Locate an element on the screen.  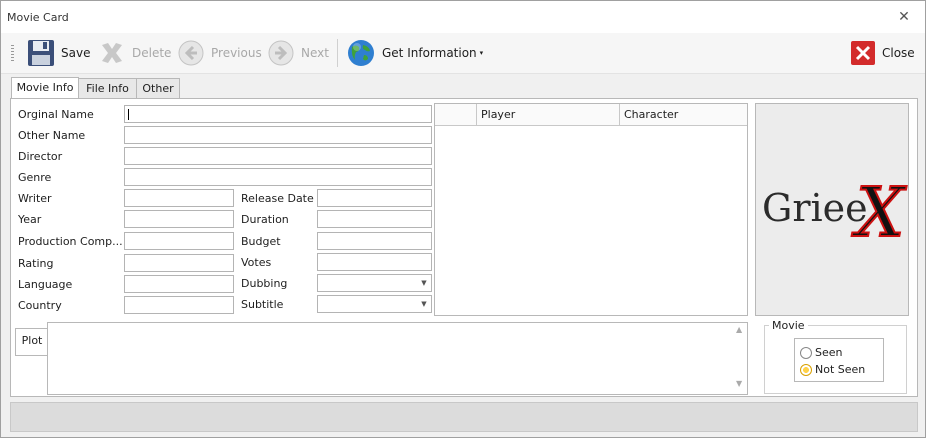
scroll-up-icon: ▲ is located at coordinates (739, 329).